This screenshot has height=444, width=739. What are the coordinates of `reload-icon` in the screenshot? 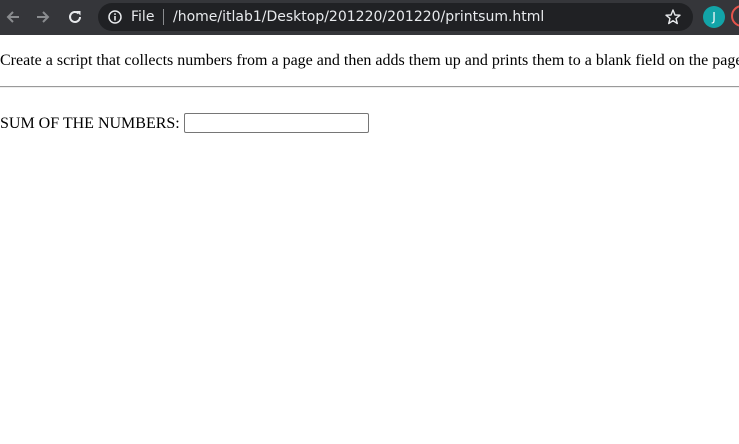 It's located at (75, 16).